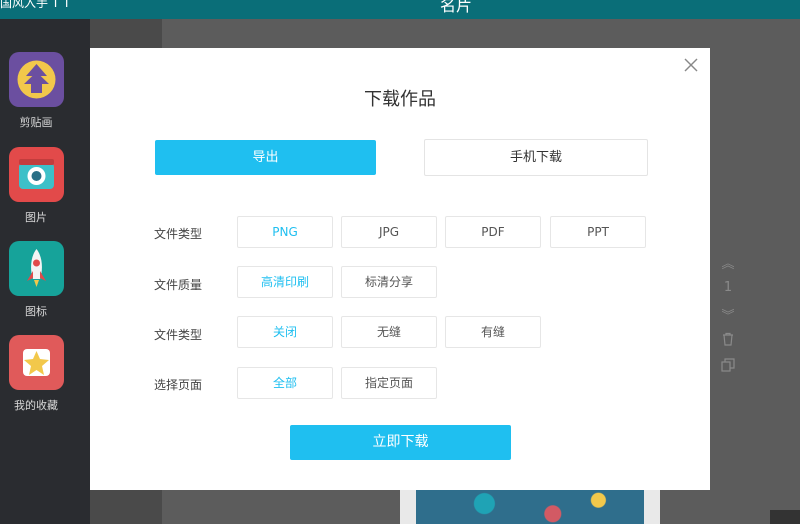  Describe the element at coordinates (36, 217) in the screenshot. I see `sidebar-item-label: 图片` at that location.